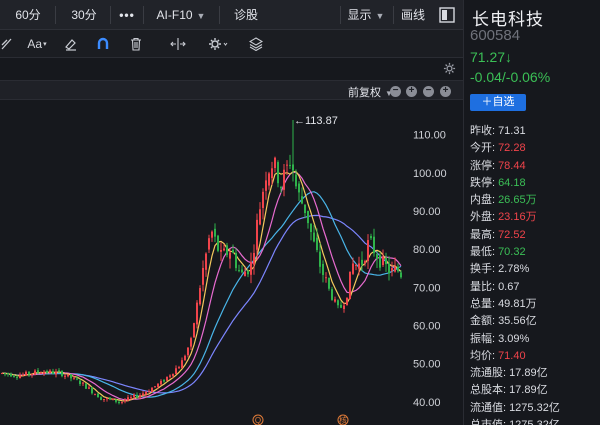 This screenshot has width=600, height=425. Describe the element at coordinates (218, 44) in the screenshot. I see `settings-gear-icon` at that location.